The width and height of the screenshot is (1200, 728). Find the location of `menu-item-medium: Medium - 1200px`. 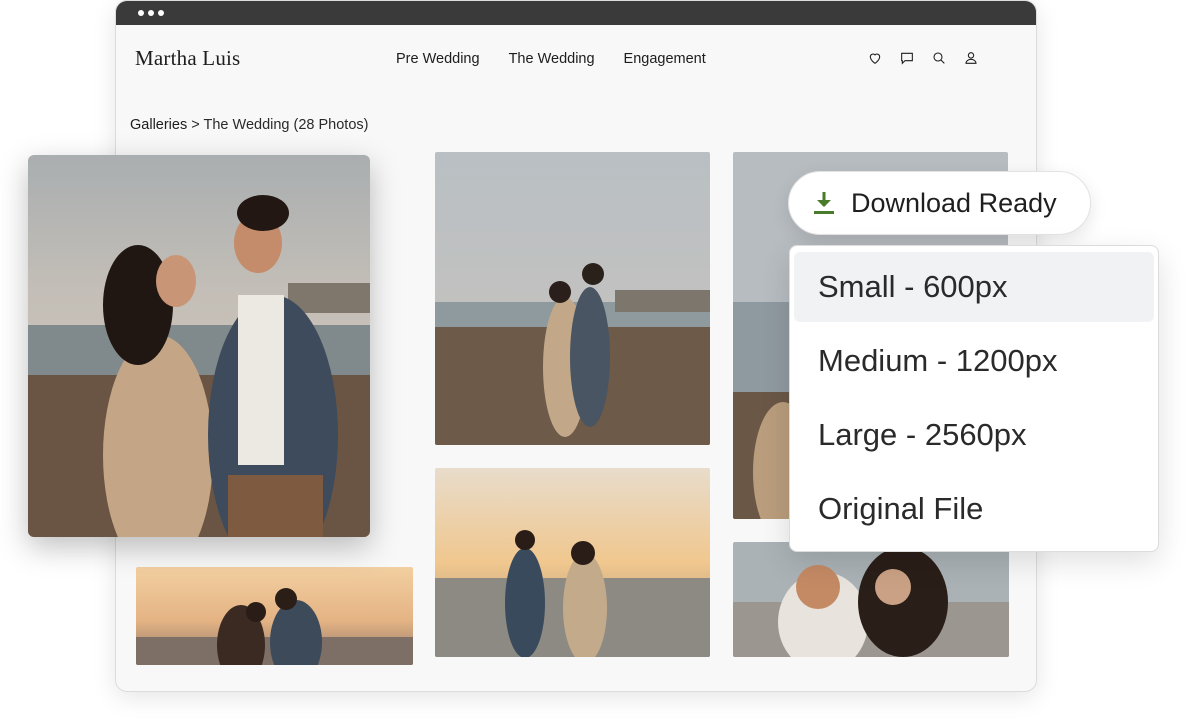

menu-item-medium: Medium - 1200px is located at coordinates (974, 361).